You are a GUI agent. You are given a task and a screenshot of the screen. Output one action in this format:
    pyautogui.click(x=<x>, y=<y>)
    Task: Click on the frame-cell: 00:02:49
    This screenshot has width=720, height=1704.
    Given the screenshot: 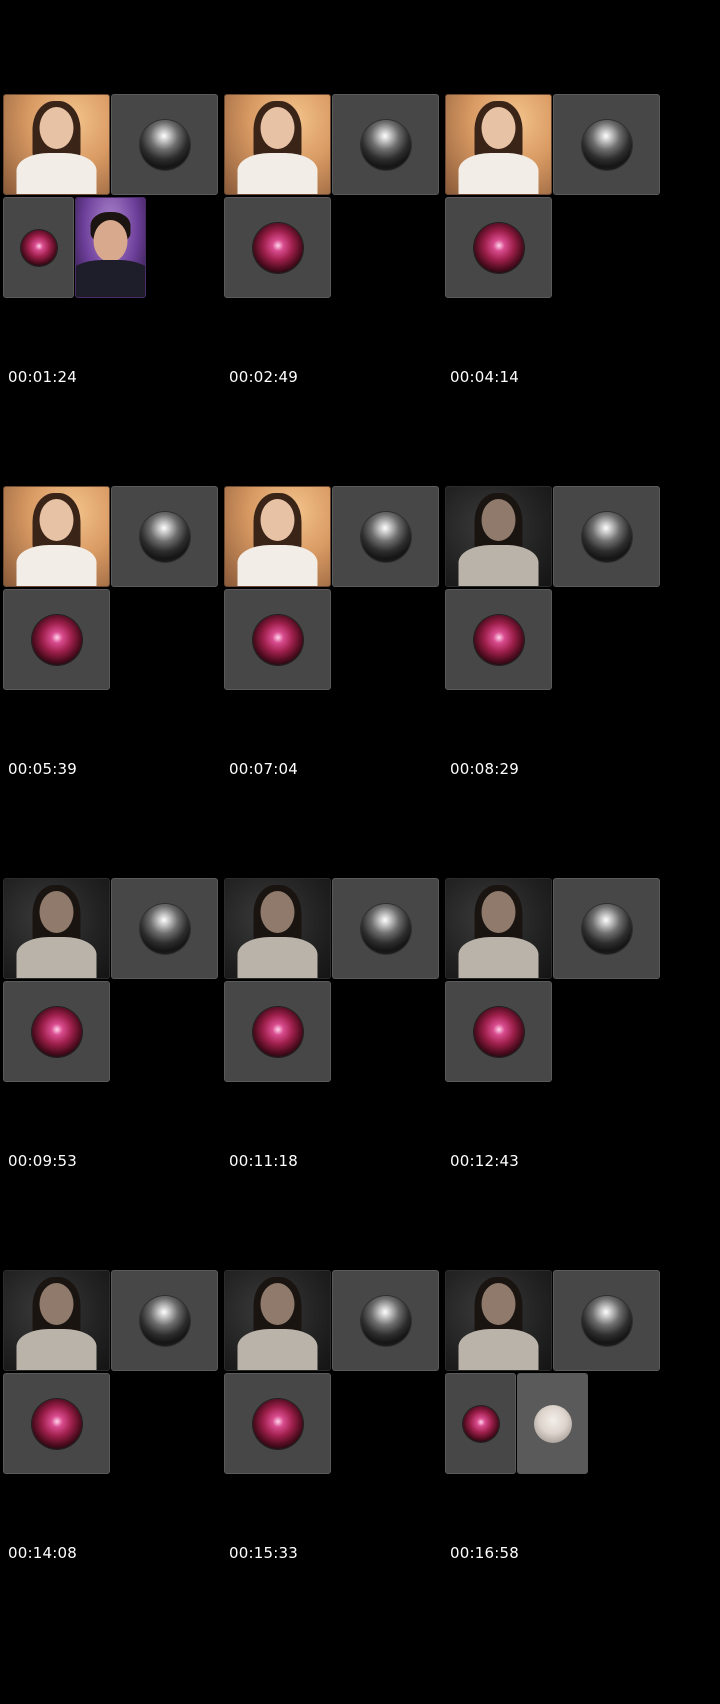 What is the action you would take?
    pyautogui.click(x=344, y=212)
    